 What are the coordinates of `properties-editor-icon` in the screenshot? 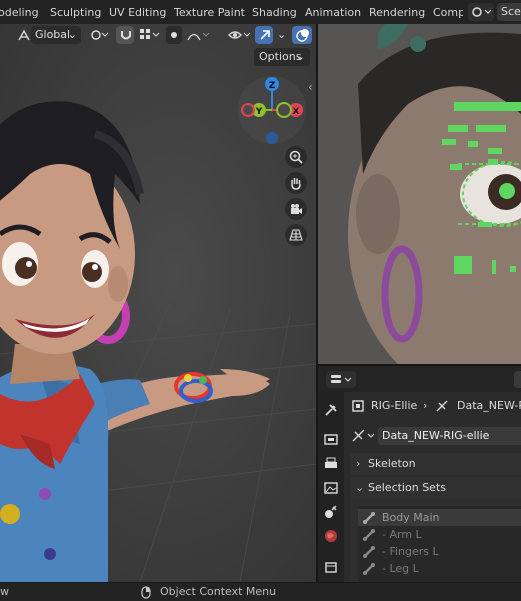 It's located at (341, 379).